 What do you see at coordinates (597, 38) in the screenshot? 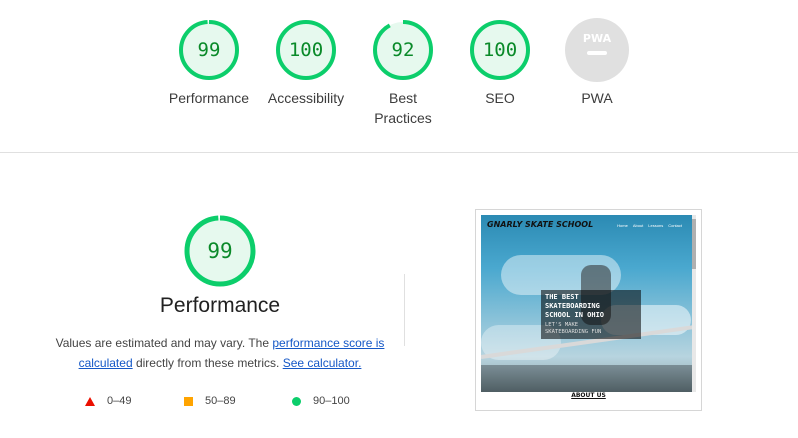
I see `pwa-badge-text: PWA` at bounding box center [597, 38].